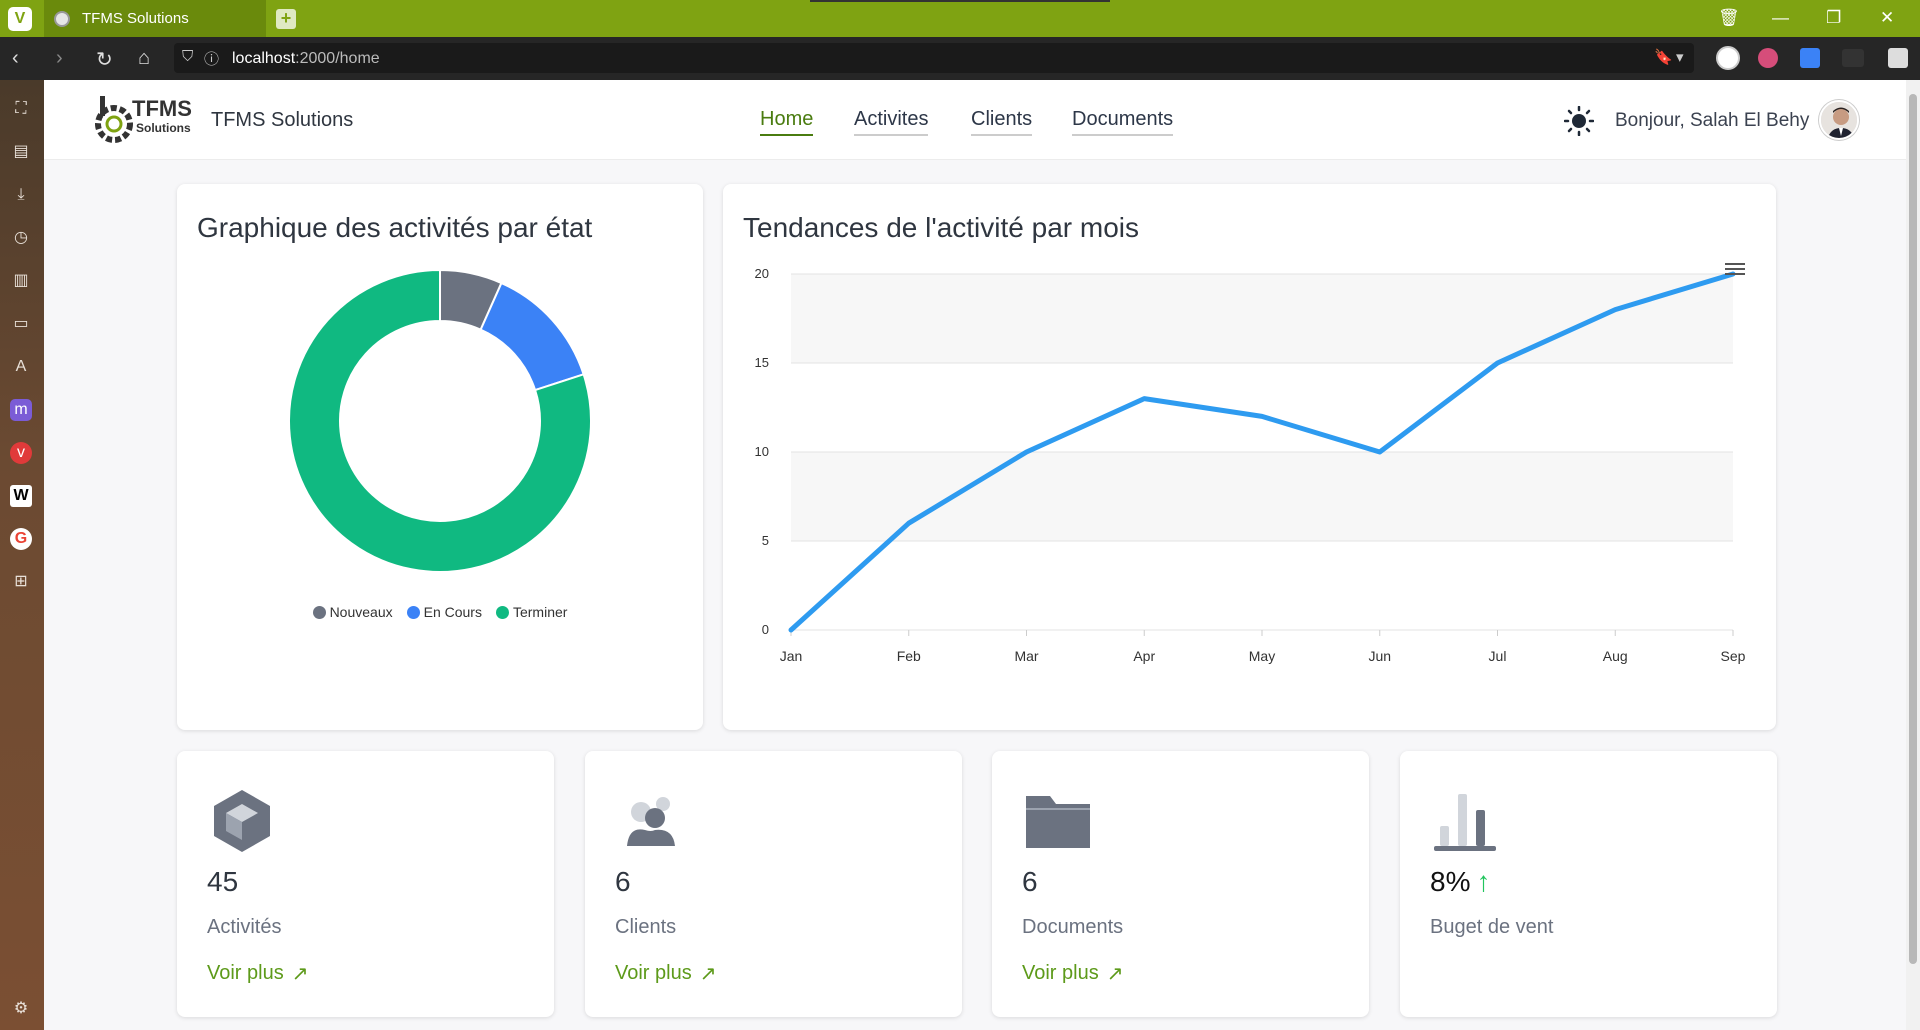 This screenshot has width=1920, height=1030. What do you see at coordinates (1262, 496) in the screenshot?
I see `grid-band` at bounding box center [1262, 496].